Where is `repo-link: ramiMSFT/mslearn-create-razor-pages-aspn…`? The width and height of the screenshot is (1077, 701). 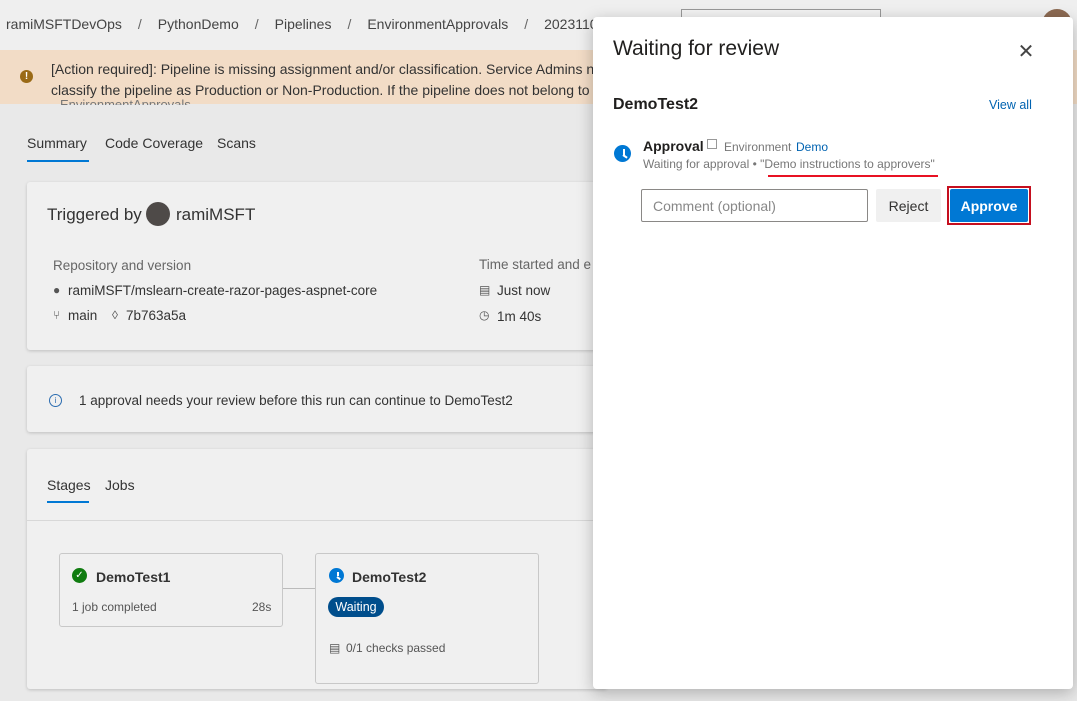
repo-link: ramiMSFT/mslearn-create-razor-pages-aspn… is located at coordinates (222, 290).